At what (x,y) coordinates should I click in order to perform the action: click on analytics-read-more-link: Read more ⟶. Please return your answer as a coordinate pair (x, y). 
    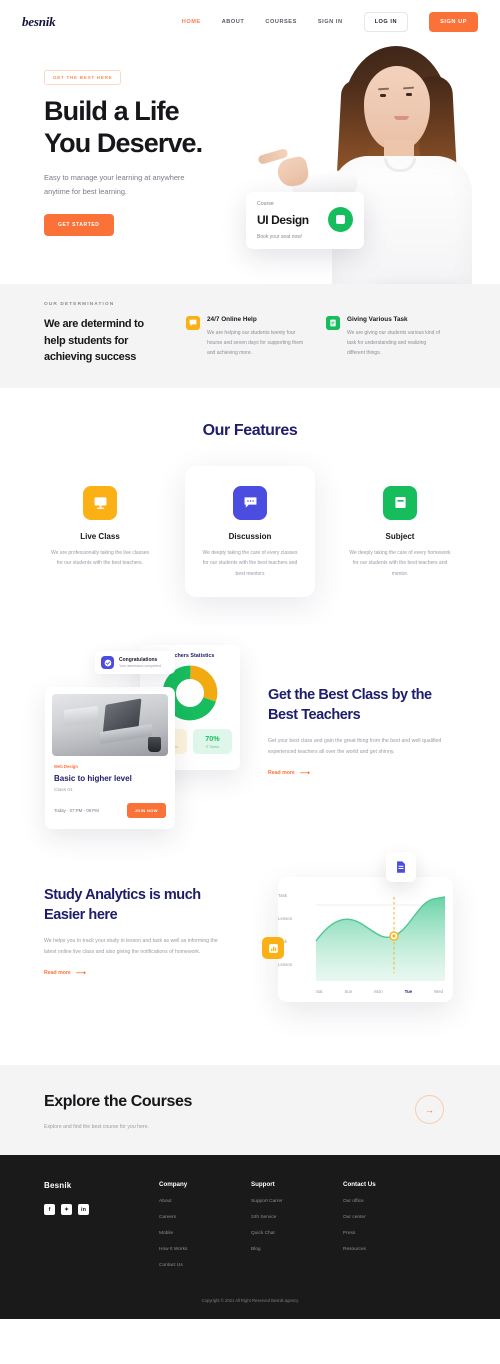
    Looking at the image, I should click on (65, 973).